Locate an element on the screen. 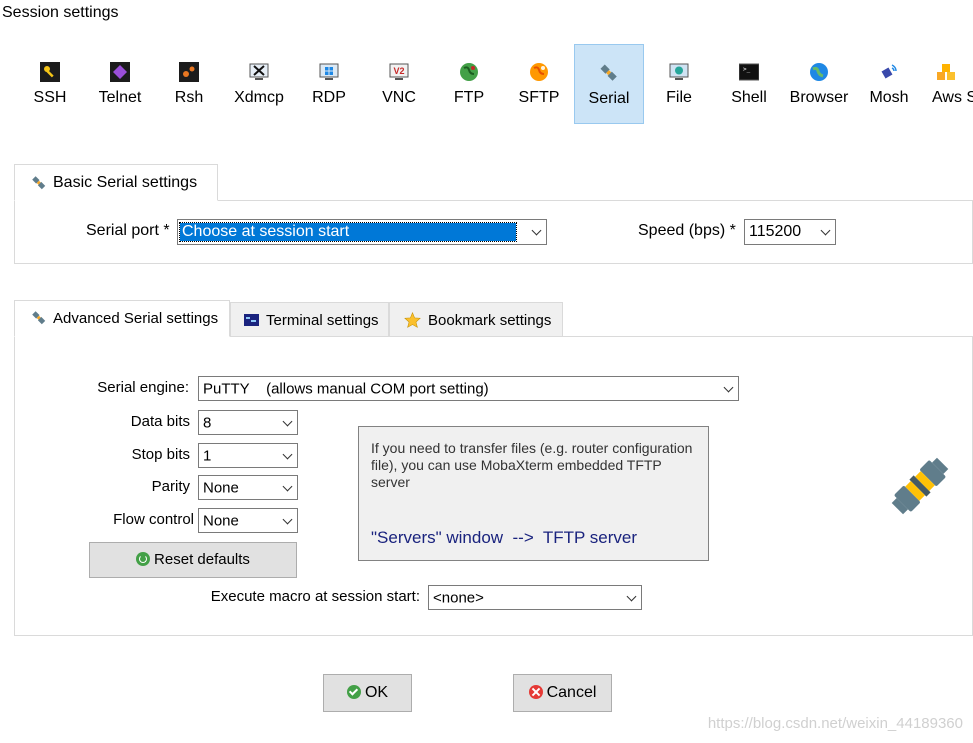  session-type-sftp: SFTP is located at coordinates (539, 84).